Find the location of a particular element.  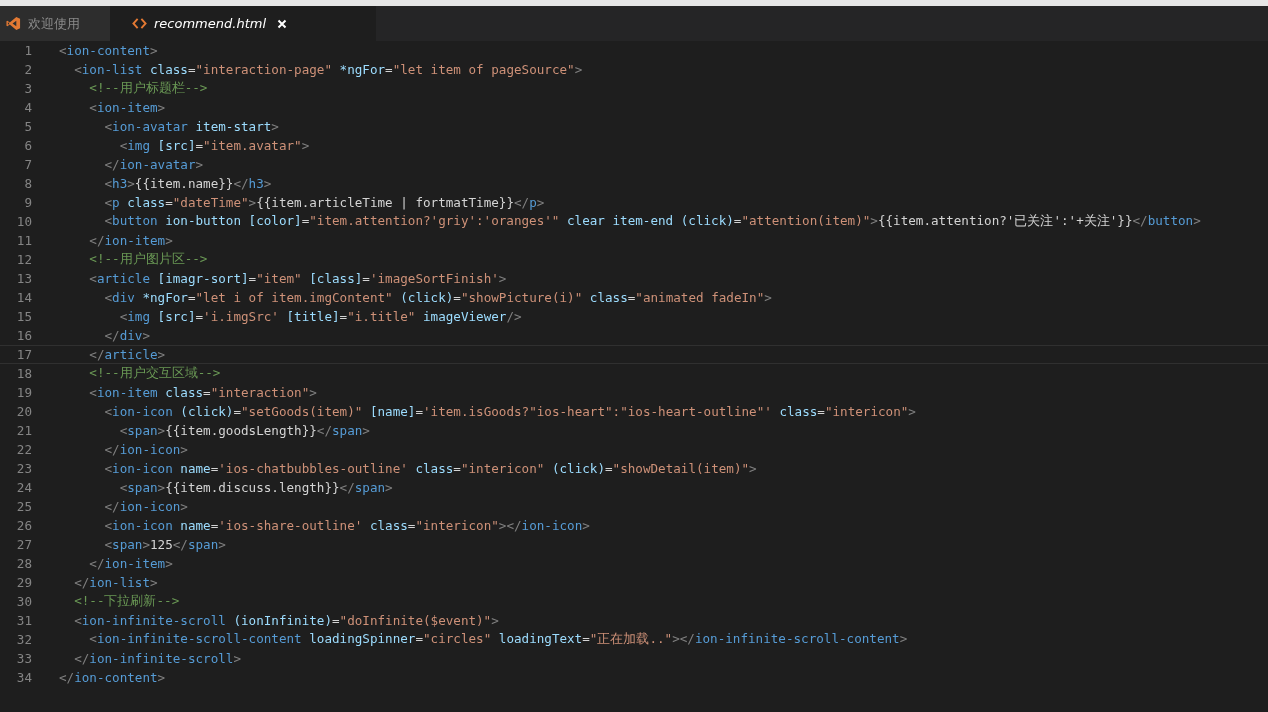

line-number: 9 is located at coordinates (27, 202).